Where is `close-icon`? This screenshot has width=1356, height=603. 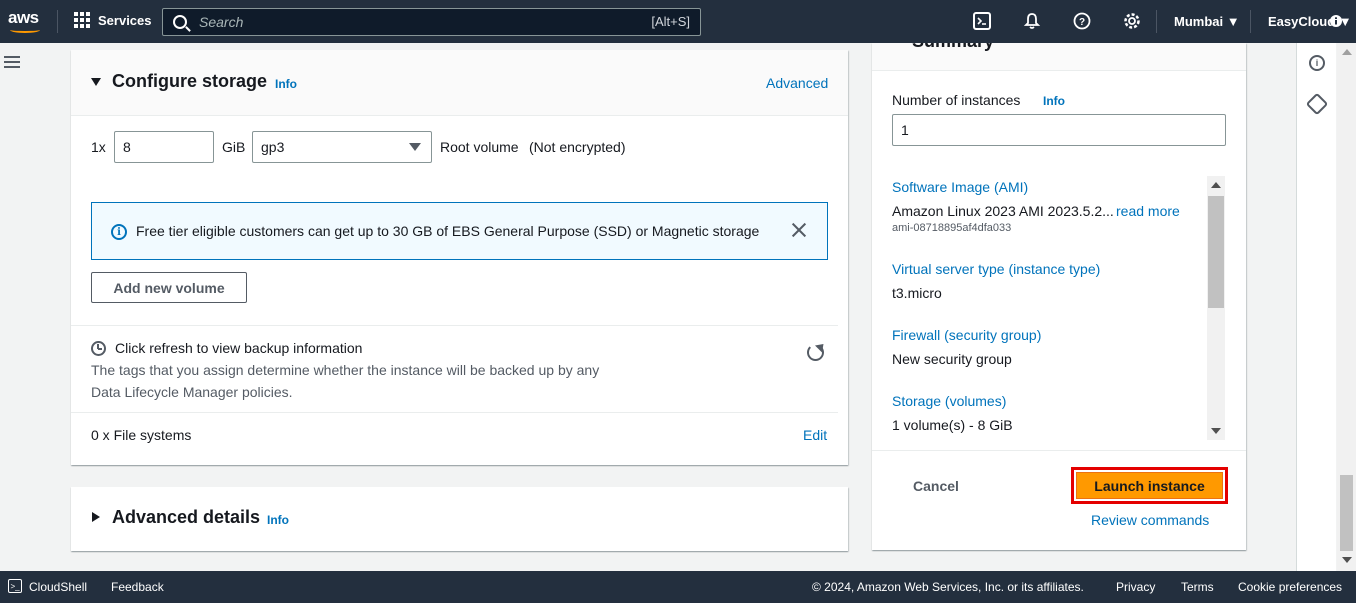
close-icon is located at coordinates (799, 230).